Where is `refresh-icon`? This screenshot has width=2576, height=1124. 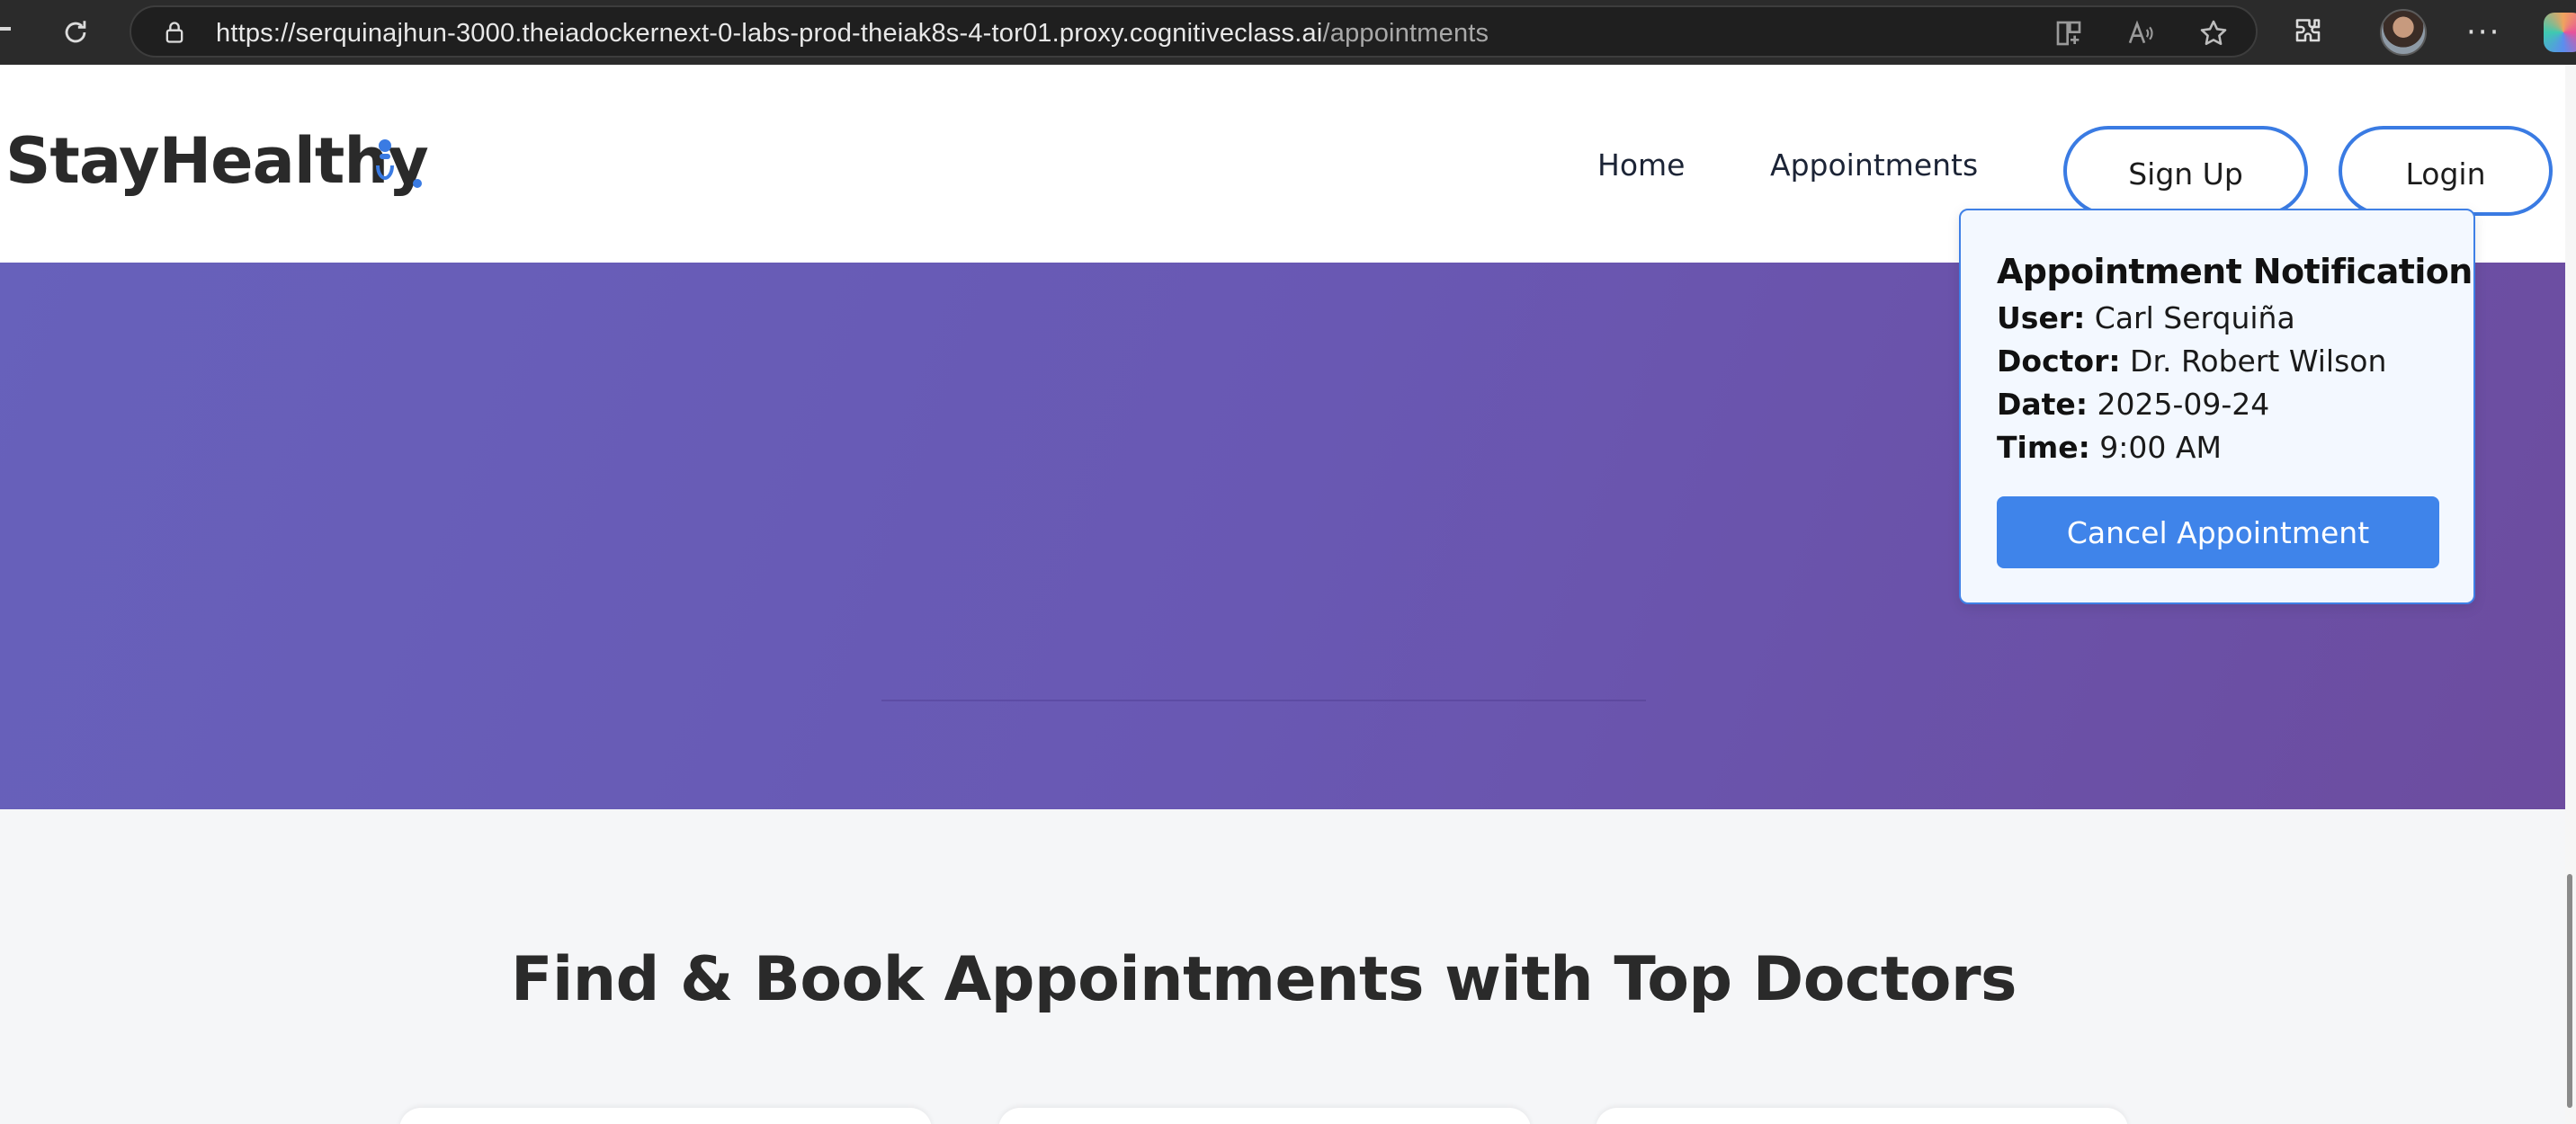
refresh-icon is located at coordinates (75, 32).